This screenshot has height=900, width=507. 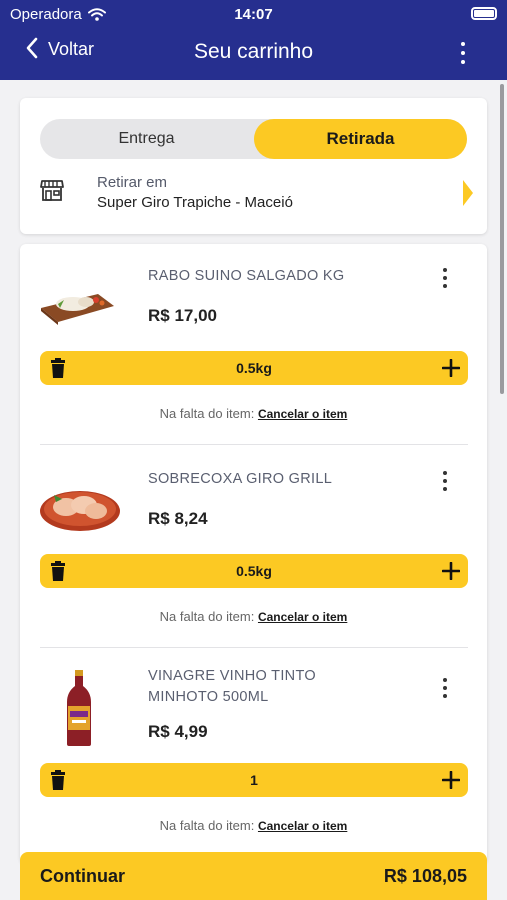 I want to click on delivery-toggle: Entrega Retirada, so click(x=253, y=139).